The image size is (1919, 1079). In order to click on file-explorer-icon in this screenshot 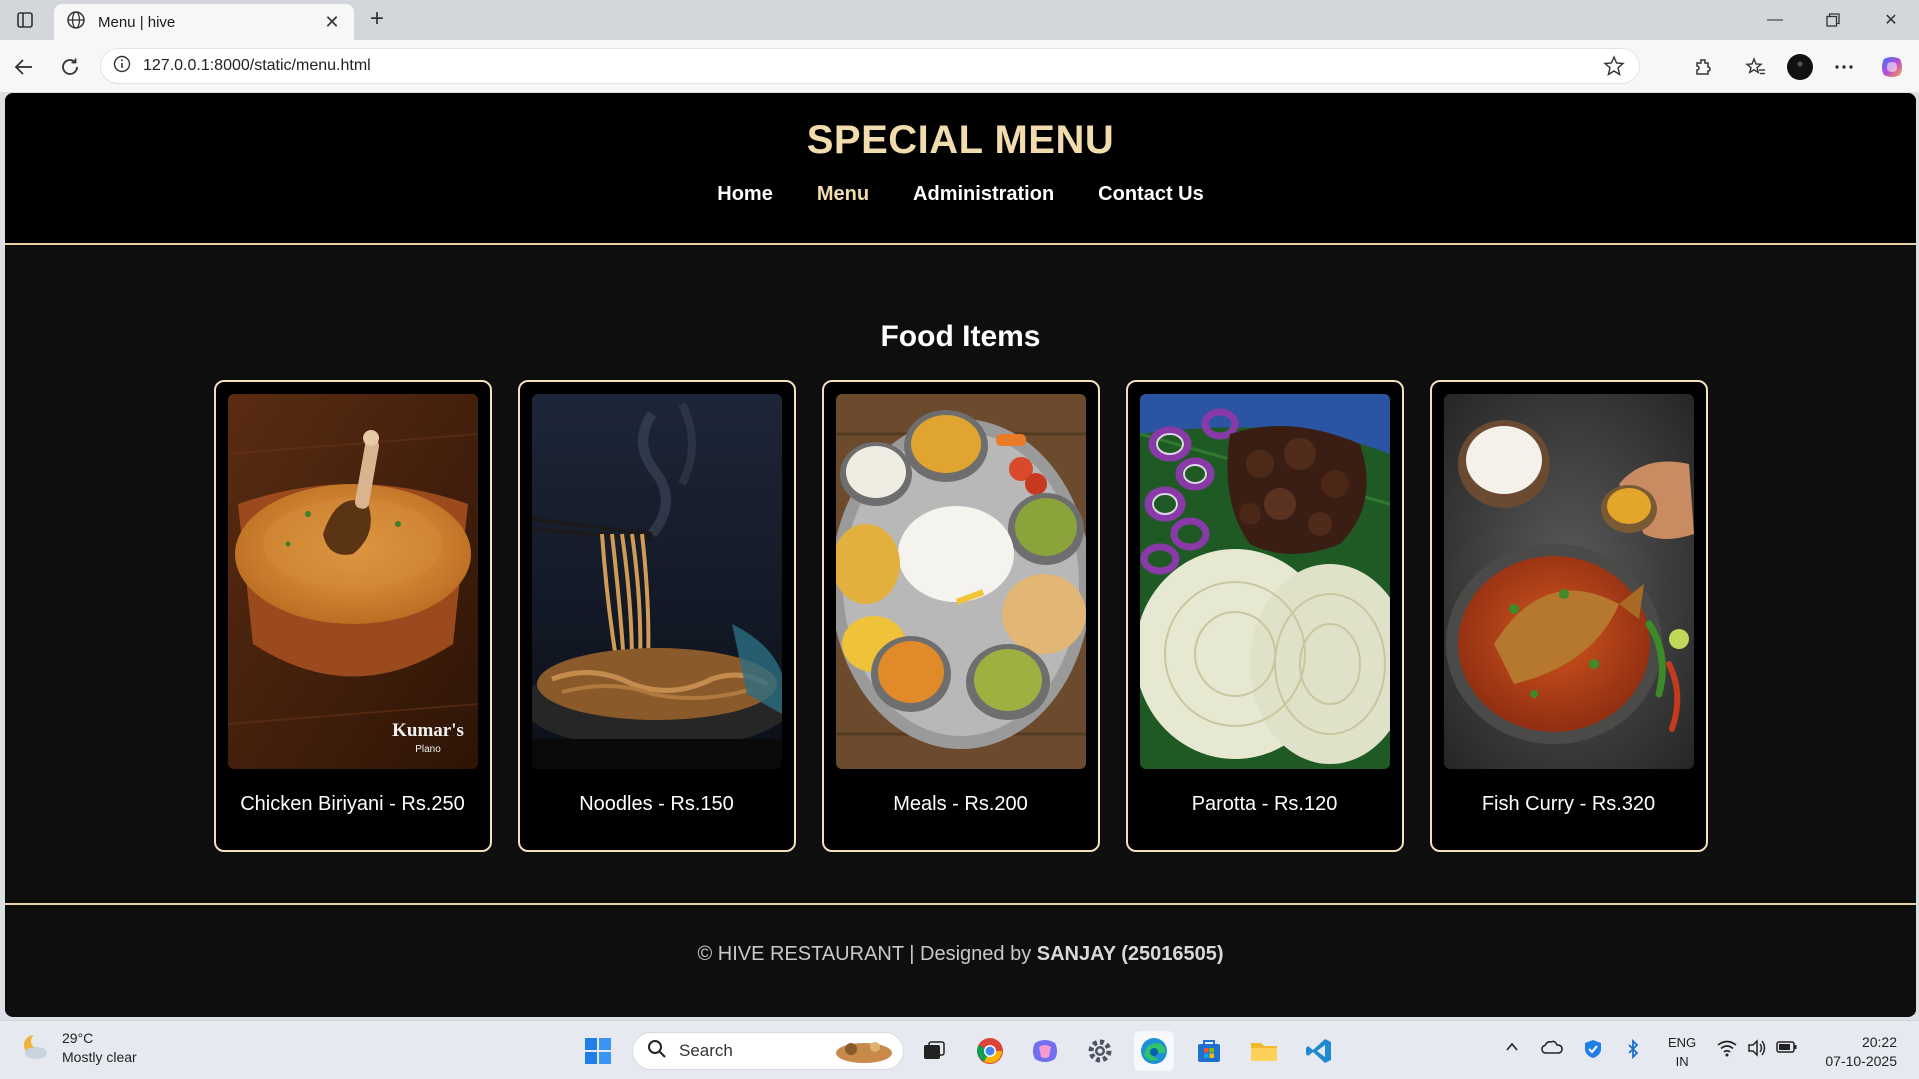, I will do `click(1264, 1051)`.